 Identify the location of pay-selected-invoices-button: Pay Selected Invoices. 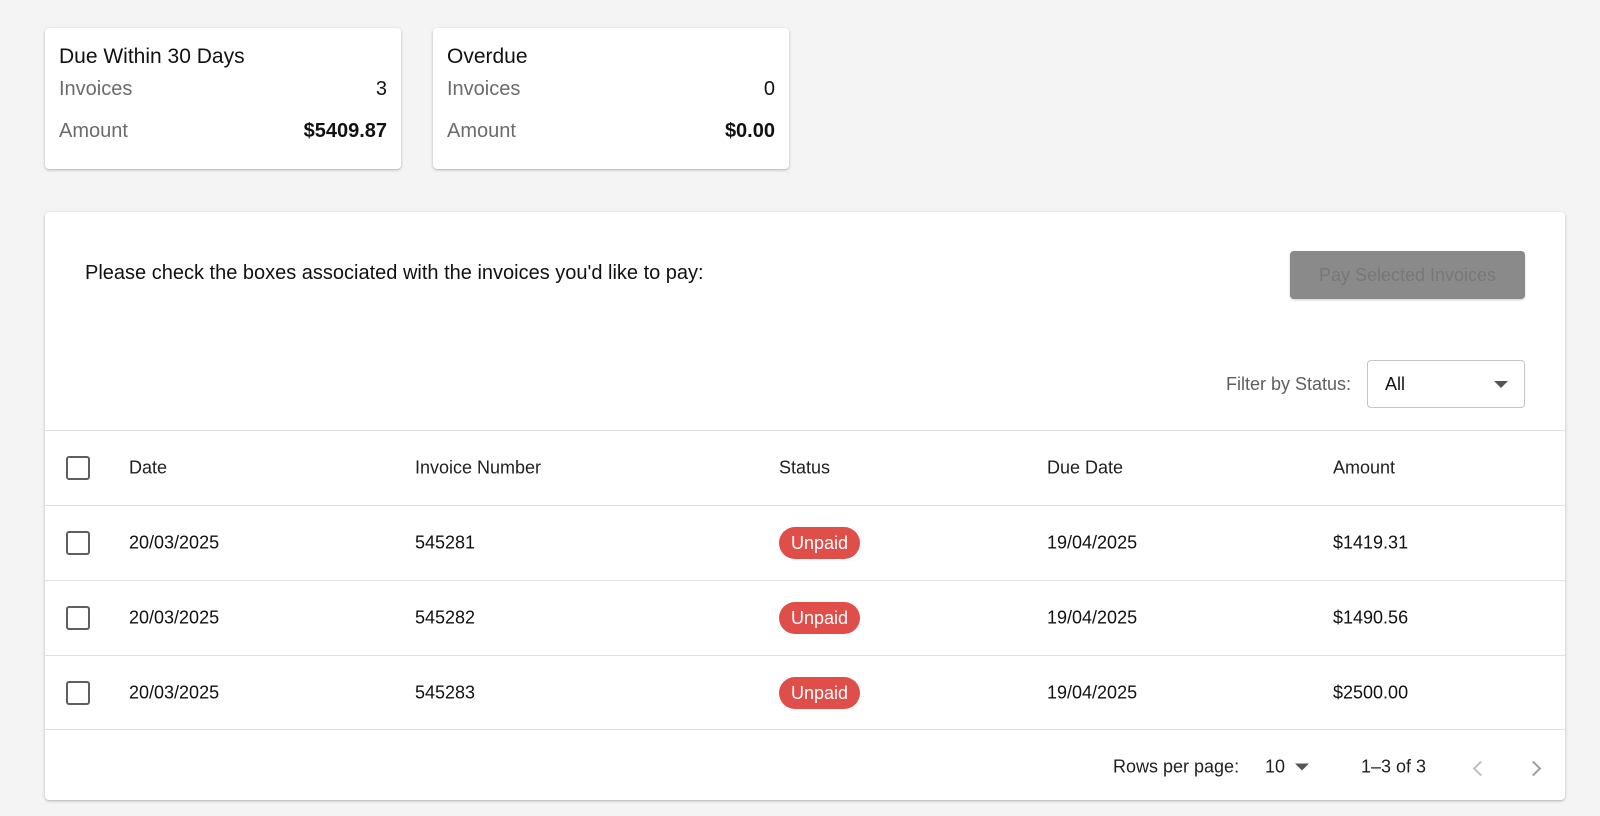
(1407, 275).